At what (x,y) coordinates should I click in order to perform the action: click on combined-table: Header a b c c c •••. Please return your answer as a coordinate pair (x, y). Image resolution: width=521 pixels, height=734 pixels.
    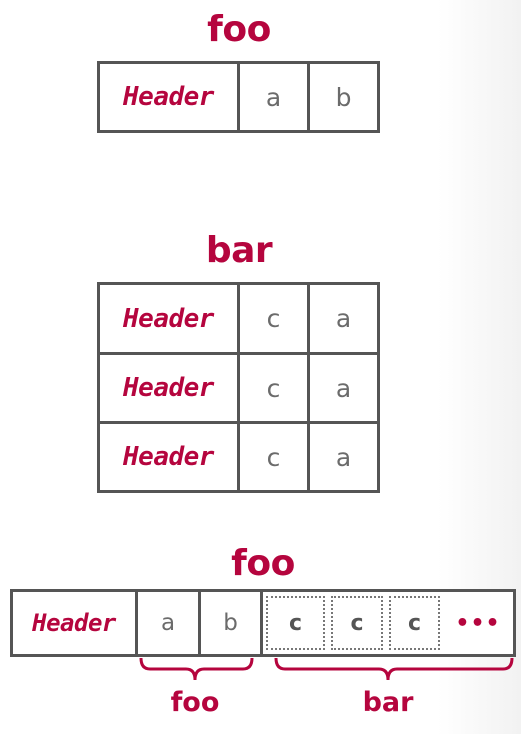
    Looking at the image, I should click on (263, 623).